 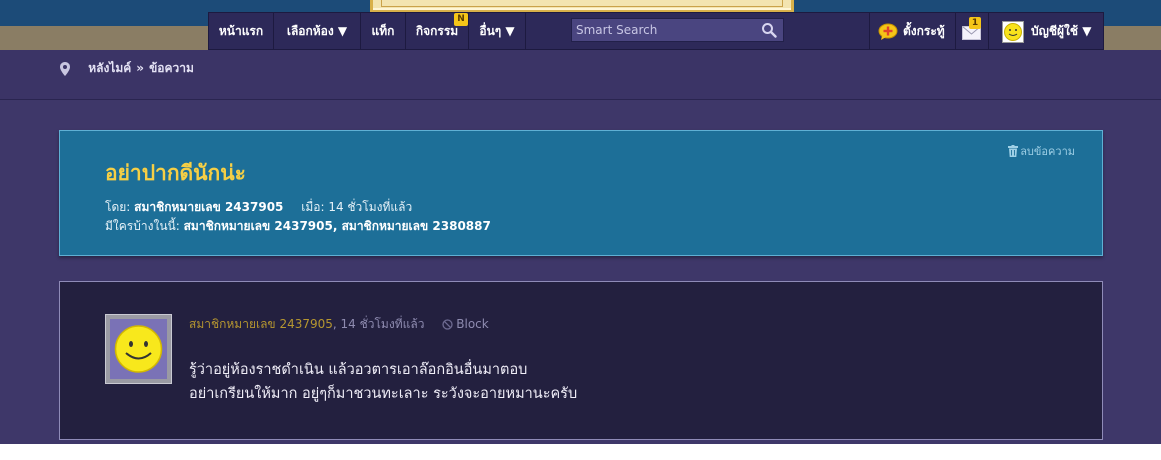 I want to click on when-label: เมื่อ:, so click(x=313, y=207).